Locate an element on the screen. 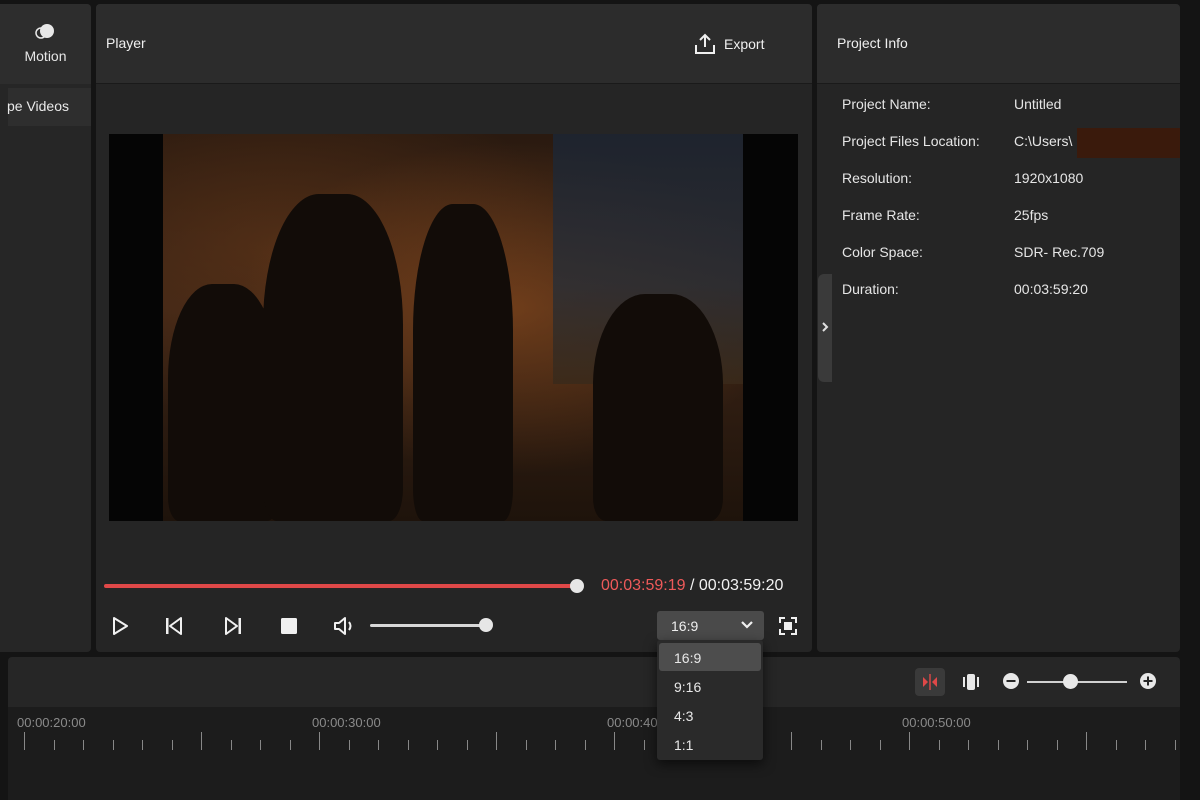  volume-slider-track is located at coordinates (427, 625).